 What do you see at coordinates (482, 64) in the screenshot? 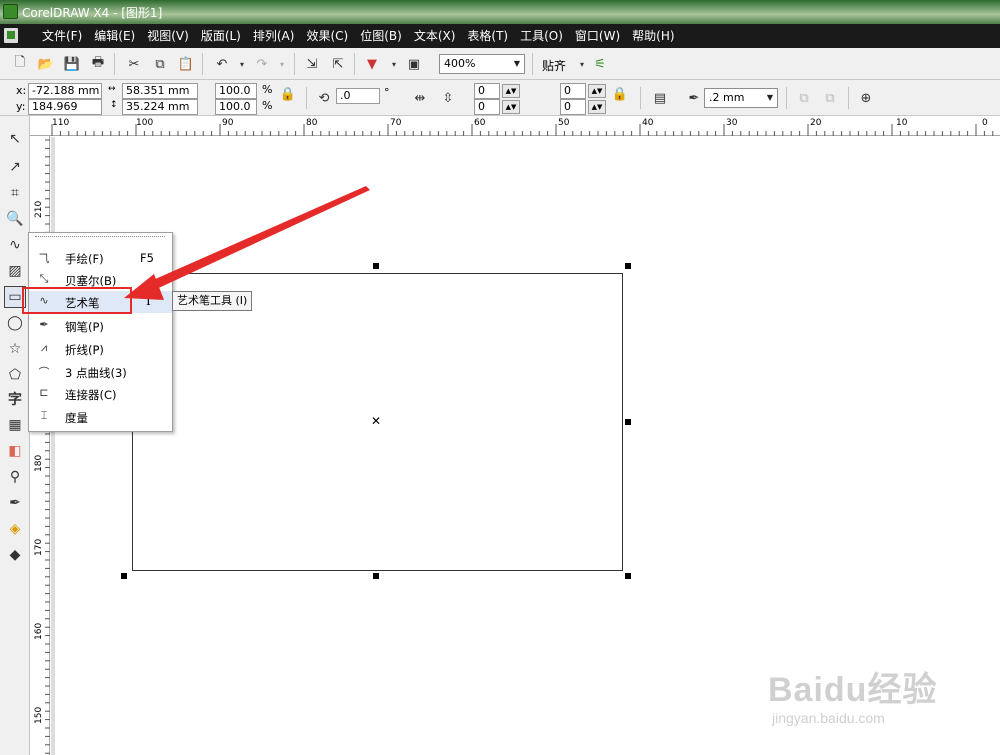
I see `zoom-level-select: 400% ▼` at bounding box center [482, 64].